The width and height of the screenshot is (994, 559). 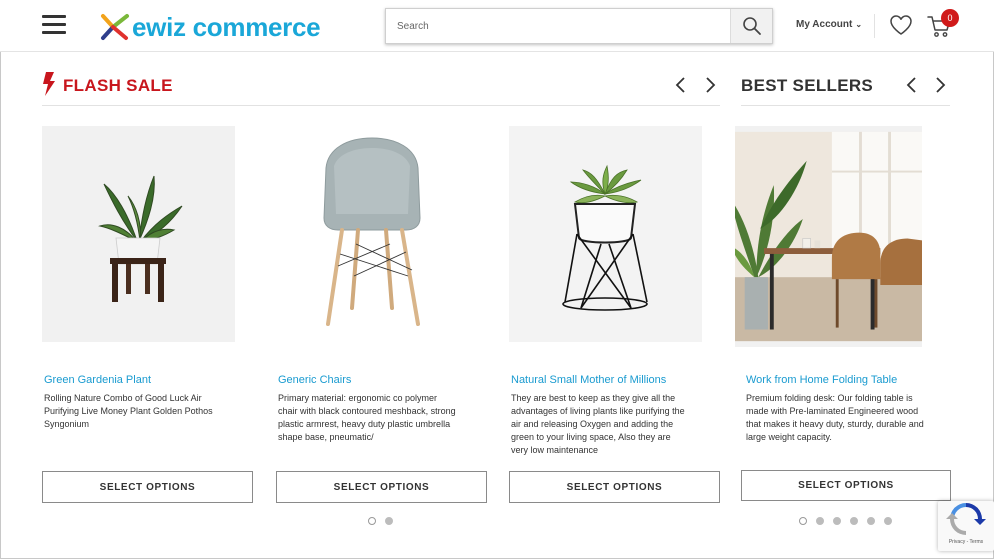 I want to click on site-header: ewiz commerce My Account⌄ 0, so click(x=497, y=26).